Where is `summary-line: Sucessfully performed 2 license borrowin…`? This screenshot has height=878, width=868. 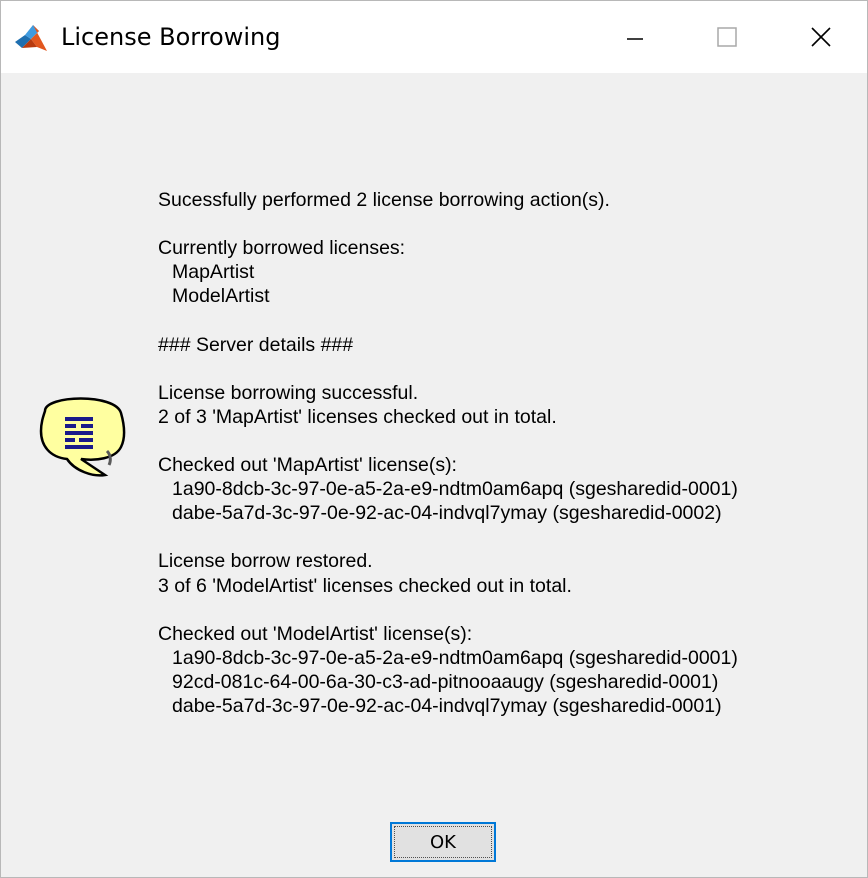
summary-line: Sucessfully performed 2 license borrowin… is located at coordinates (384, 200).